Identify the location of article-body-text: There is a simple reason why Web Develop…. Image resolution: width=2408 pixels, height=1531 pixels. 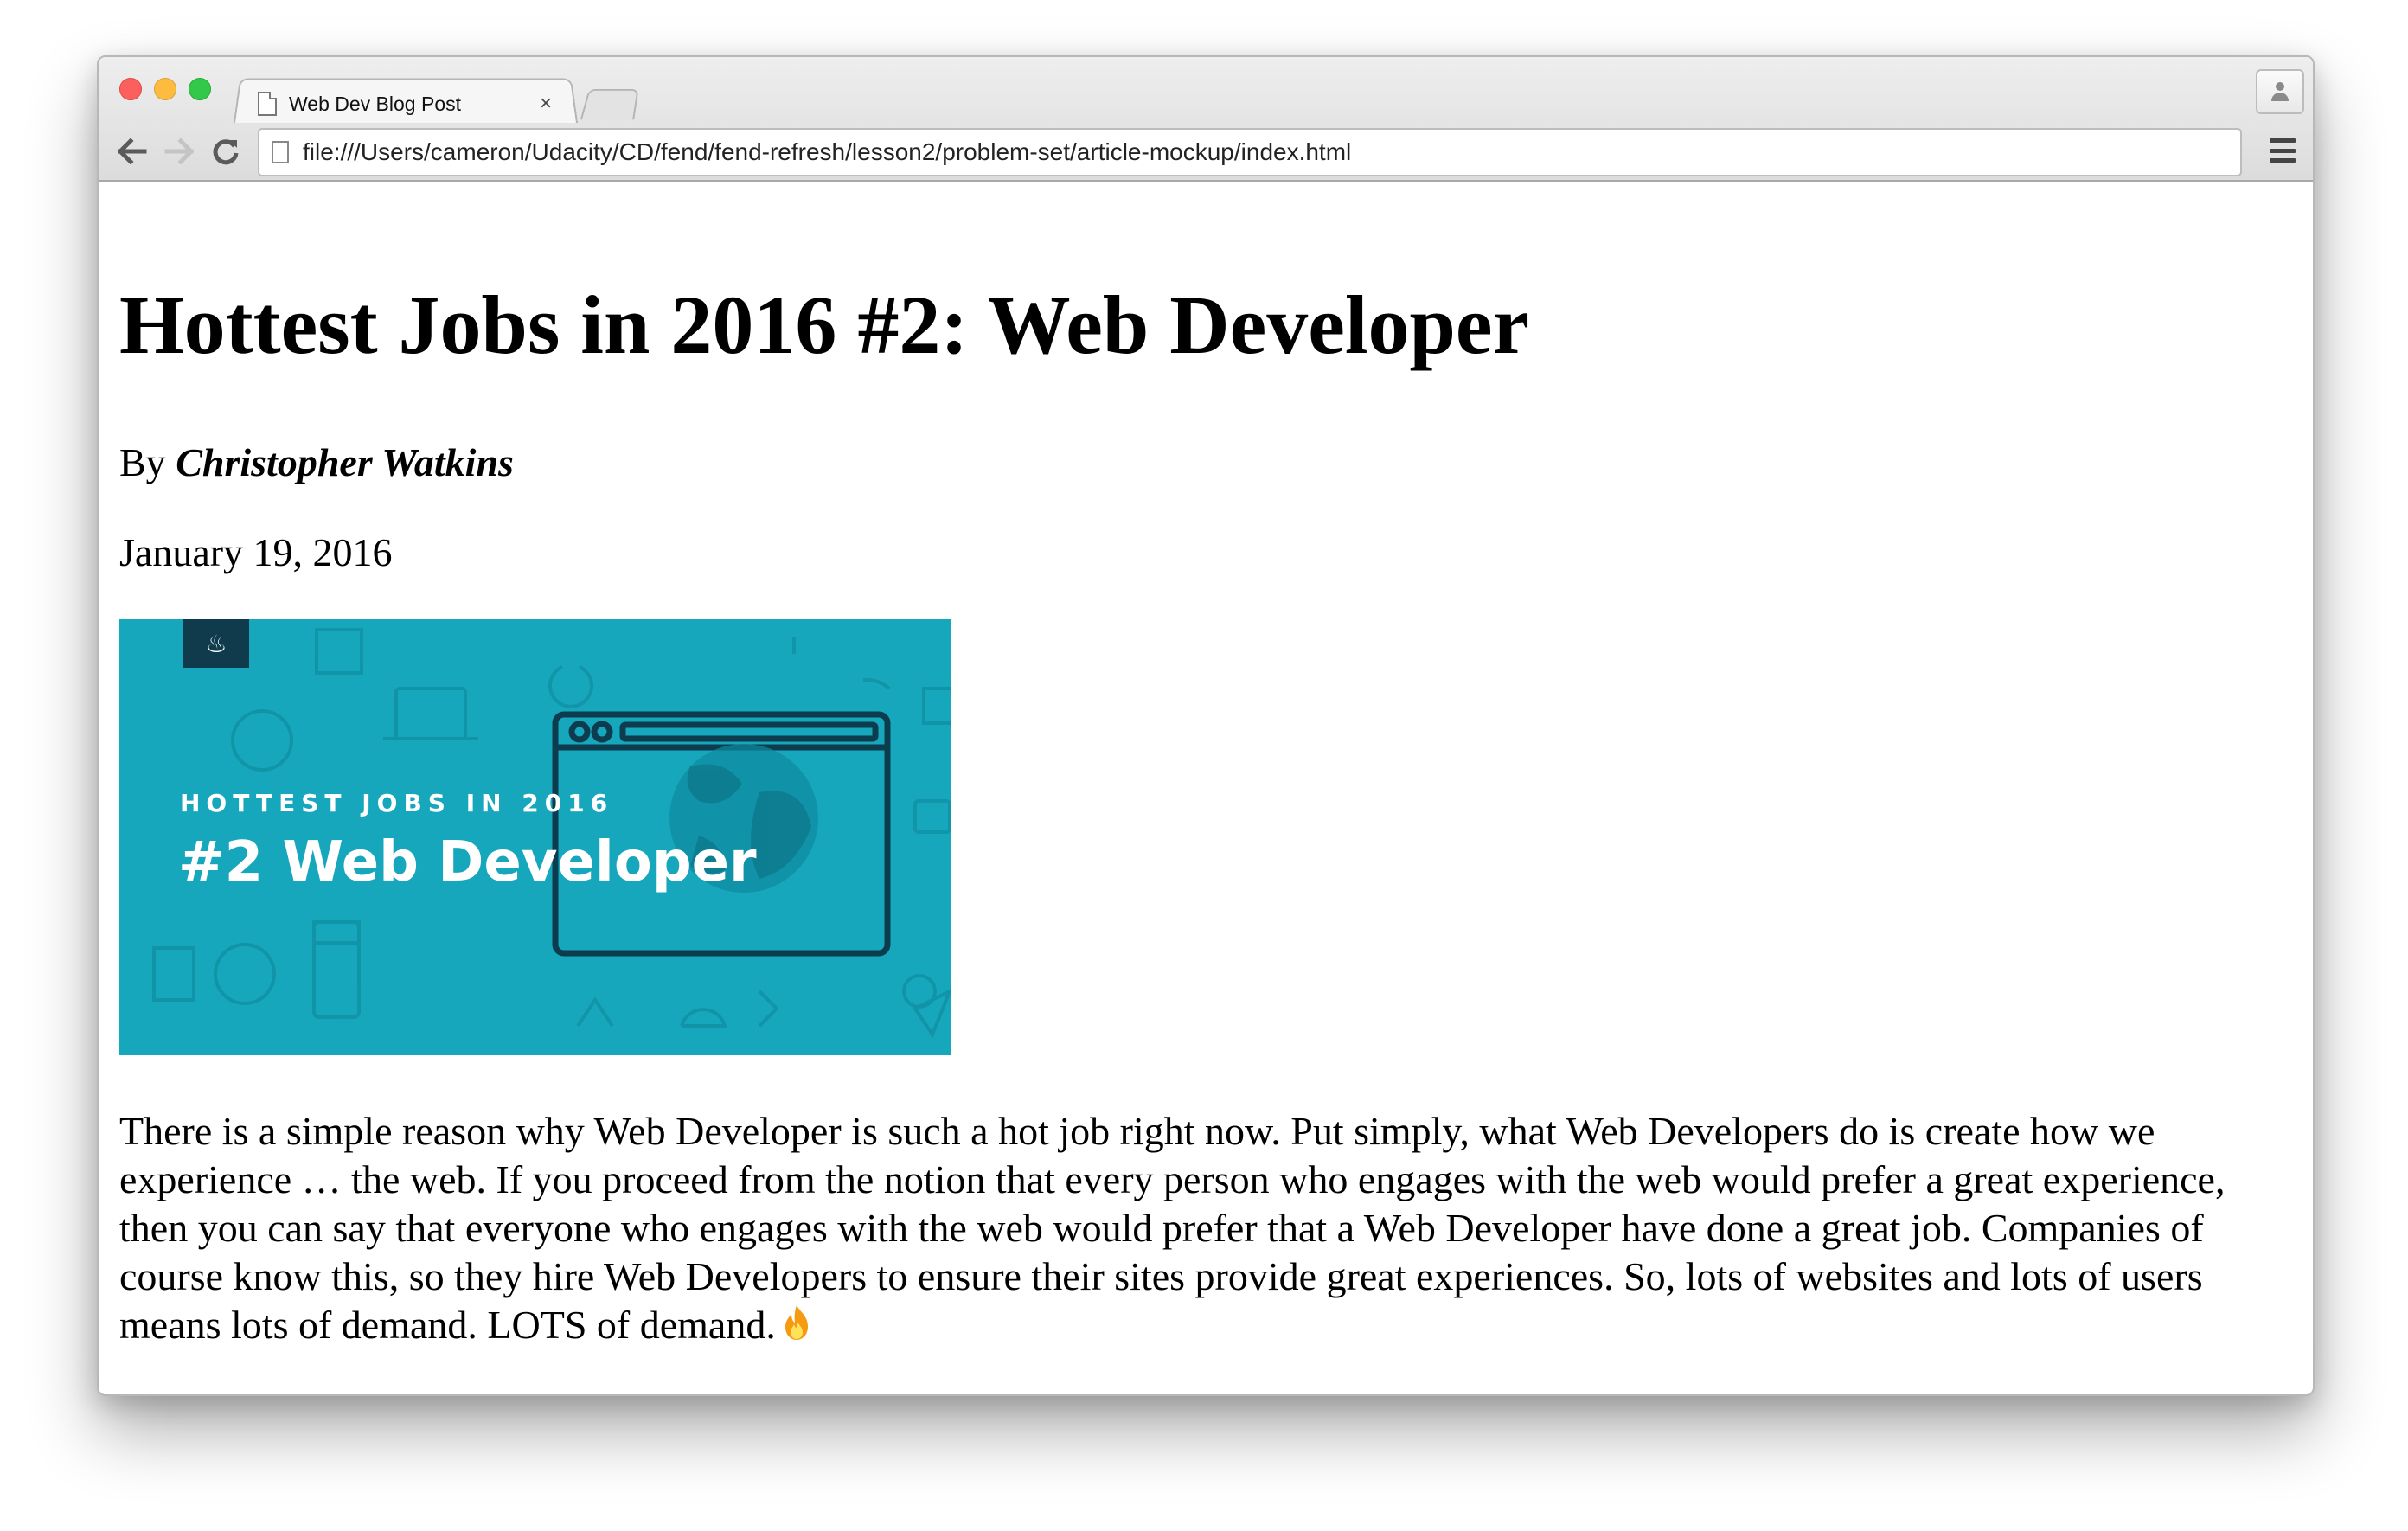
(1172, 1228).